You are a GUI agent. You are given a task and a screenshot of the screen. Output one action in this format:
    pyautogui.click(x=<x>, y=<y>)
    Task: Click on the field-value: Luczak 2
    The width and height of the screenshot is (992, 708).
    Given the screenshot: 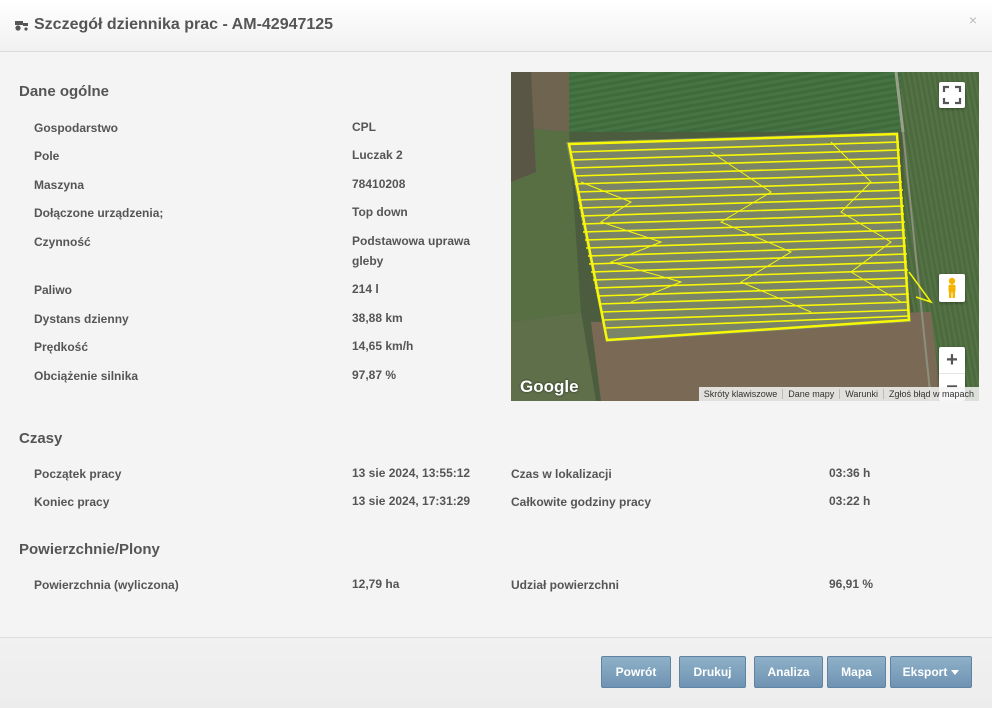 What is the action you would take?
    pyautogui.click(x=377, y=155)
    